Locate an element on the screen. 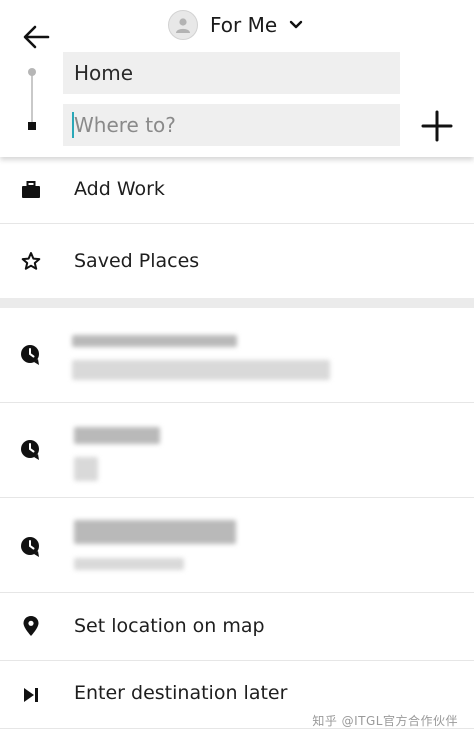  back-arrow-icon is located at coordinates (36, 37).